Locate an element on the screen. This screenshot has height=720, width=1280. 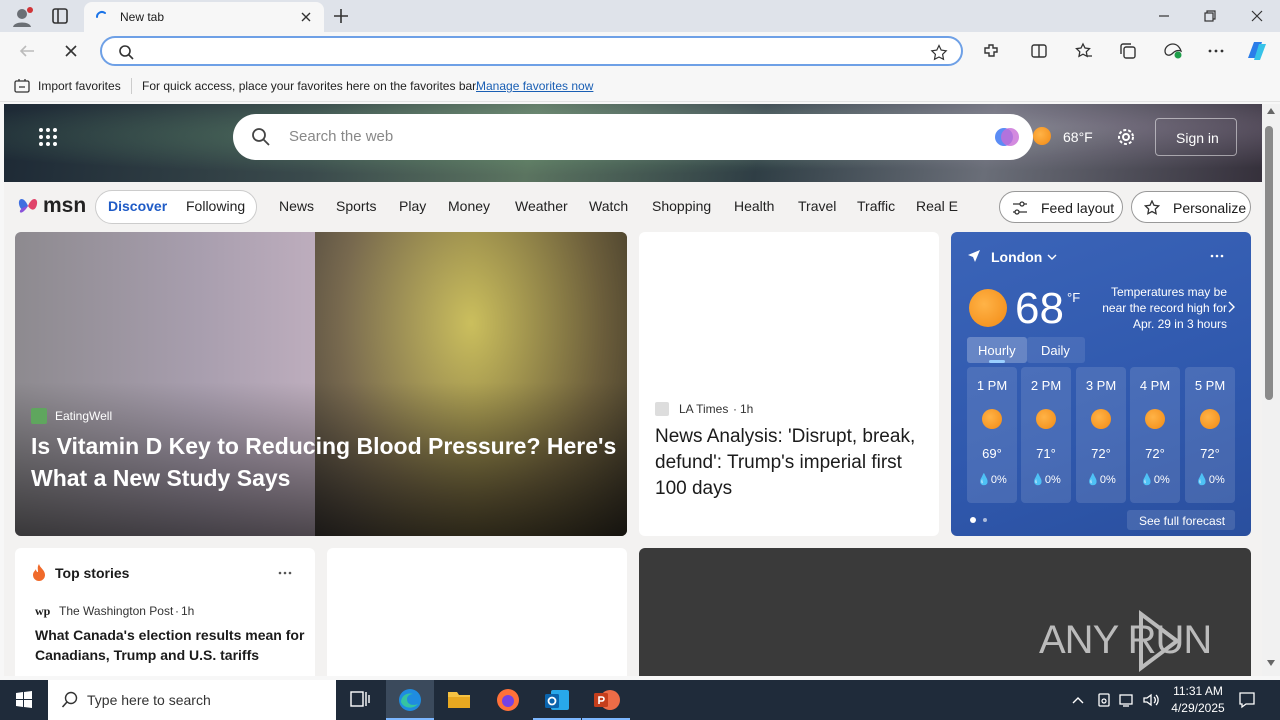
hour-time: 2 PM is located at coordinates (1046, 385).